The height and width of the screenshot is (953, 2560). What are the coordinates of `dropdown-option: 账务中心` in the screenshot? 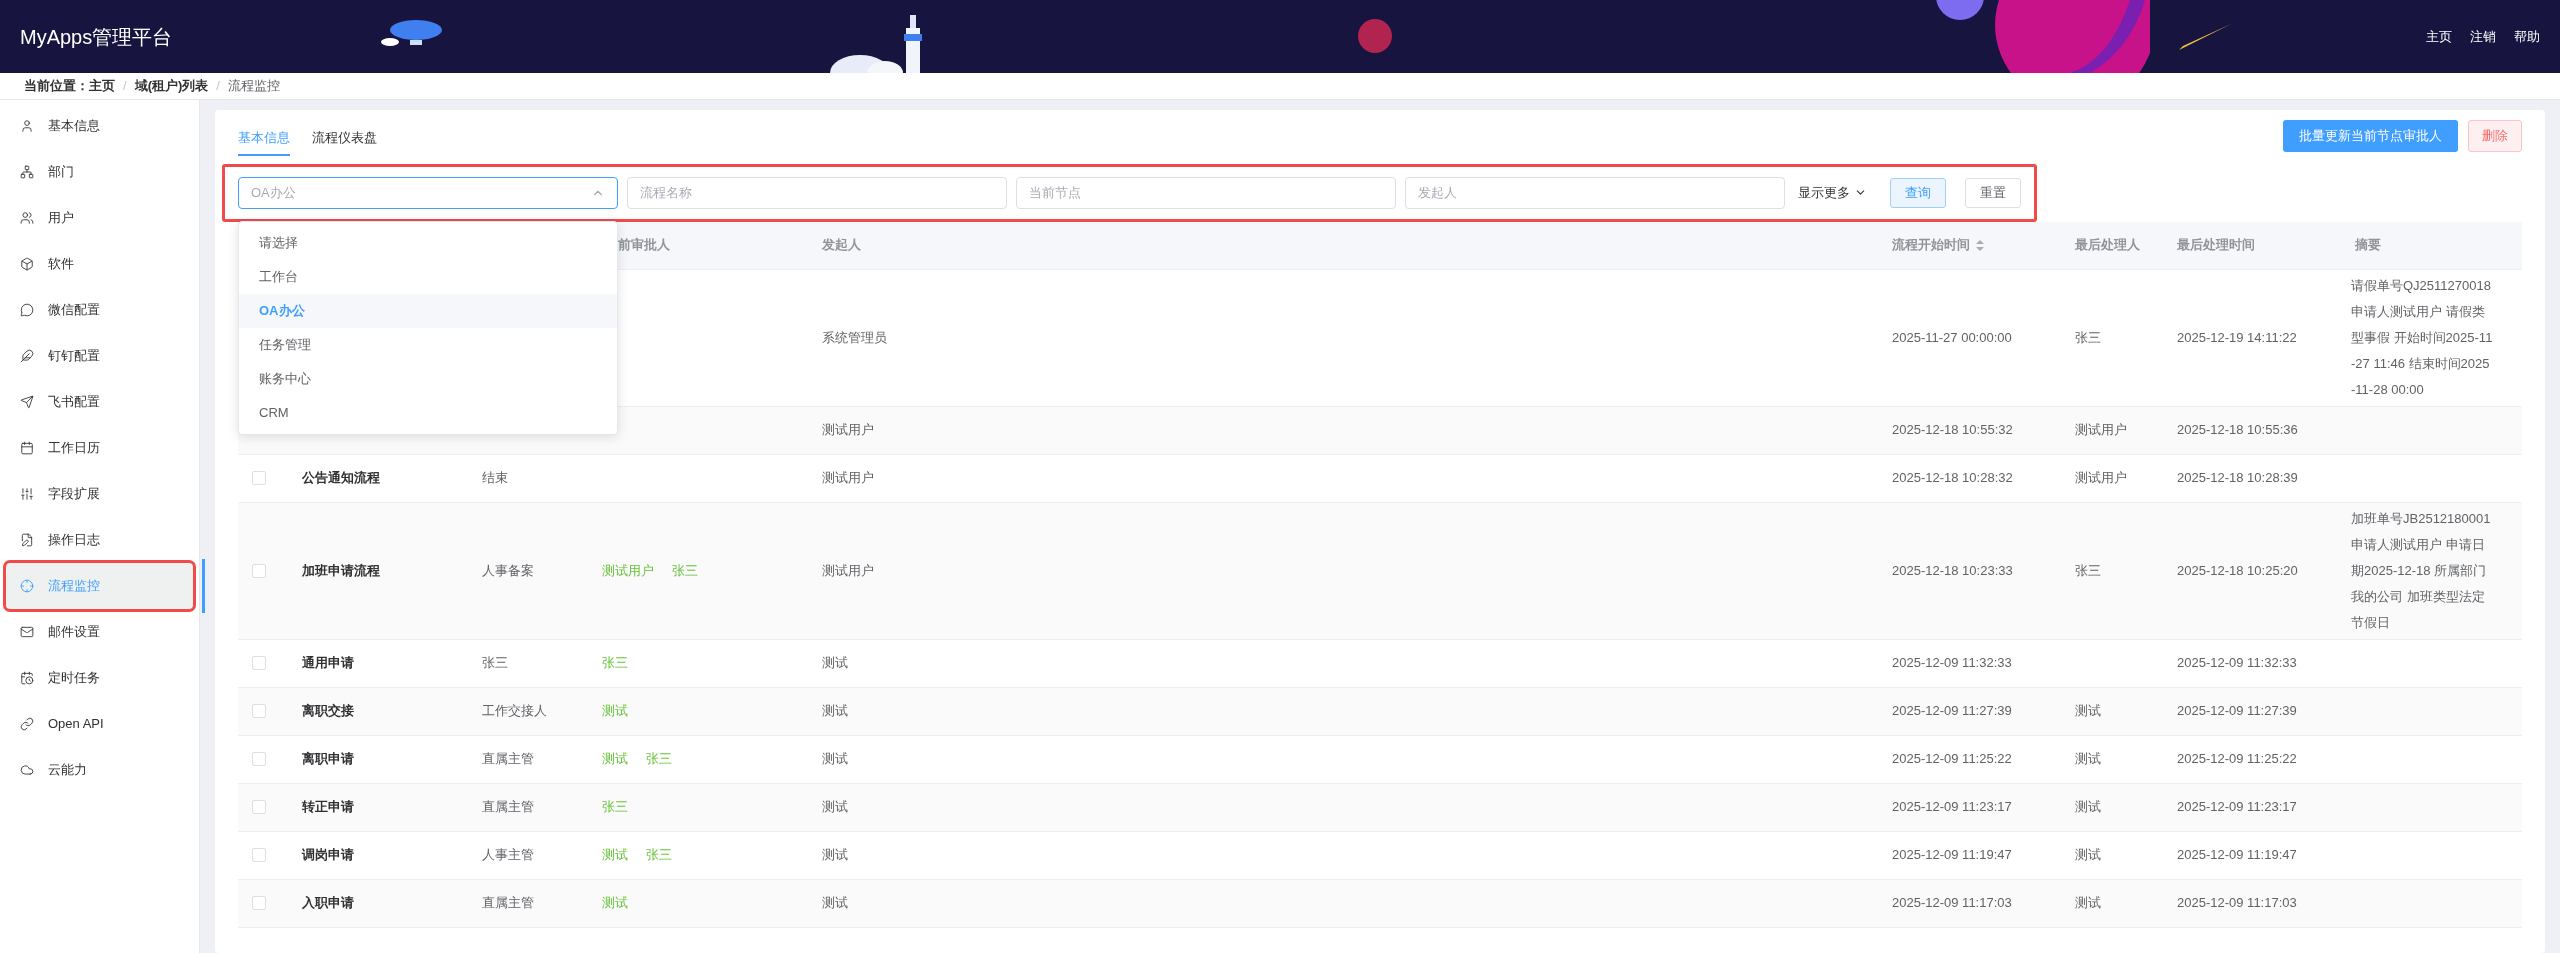 It's located at (428, 378).